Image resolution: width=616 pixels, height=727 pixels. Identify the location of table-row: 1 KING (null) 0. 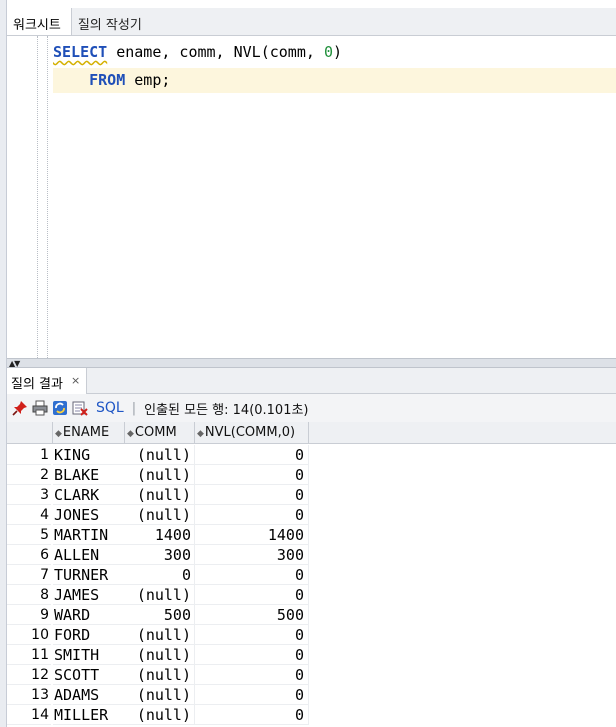
(158, 455).